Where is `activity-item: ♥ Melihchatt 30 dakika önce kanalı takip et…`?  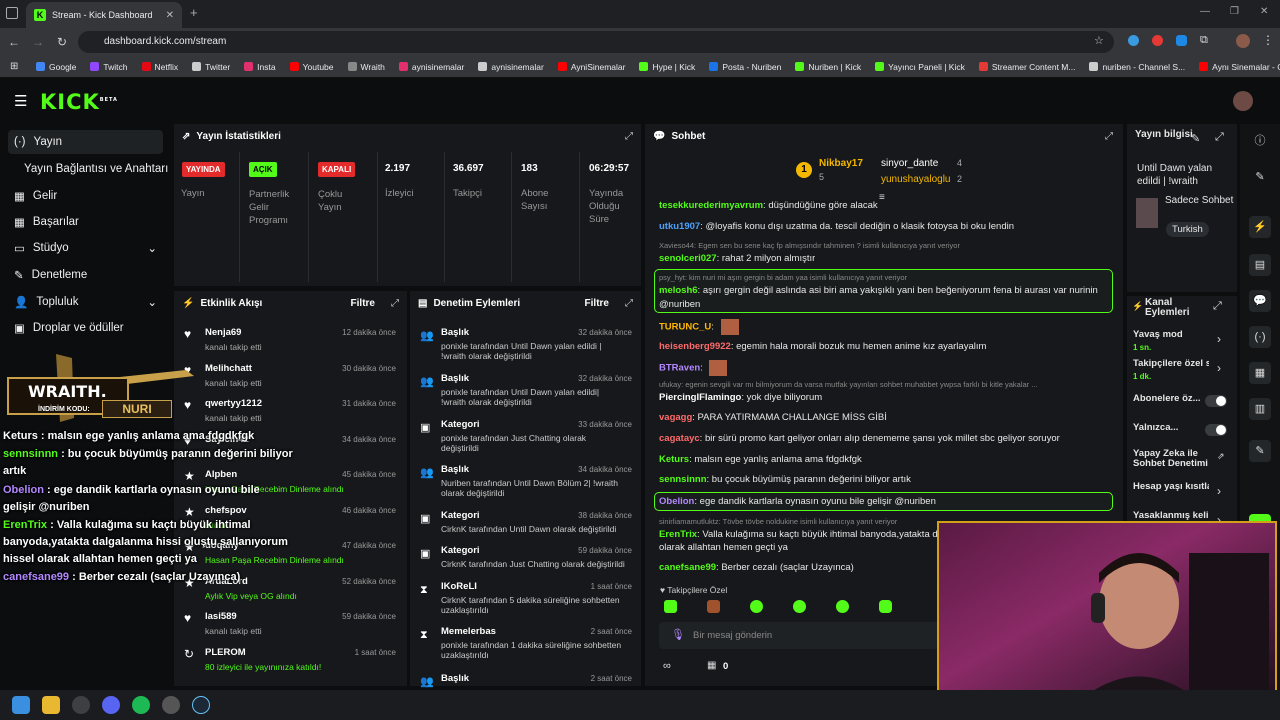
activity-item: ♥ Melihchatt 30 dakika önce kanalı takip et… is located at coordinates (290, 377).